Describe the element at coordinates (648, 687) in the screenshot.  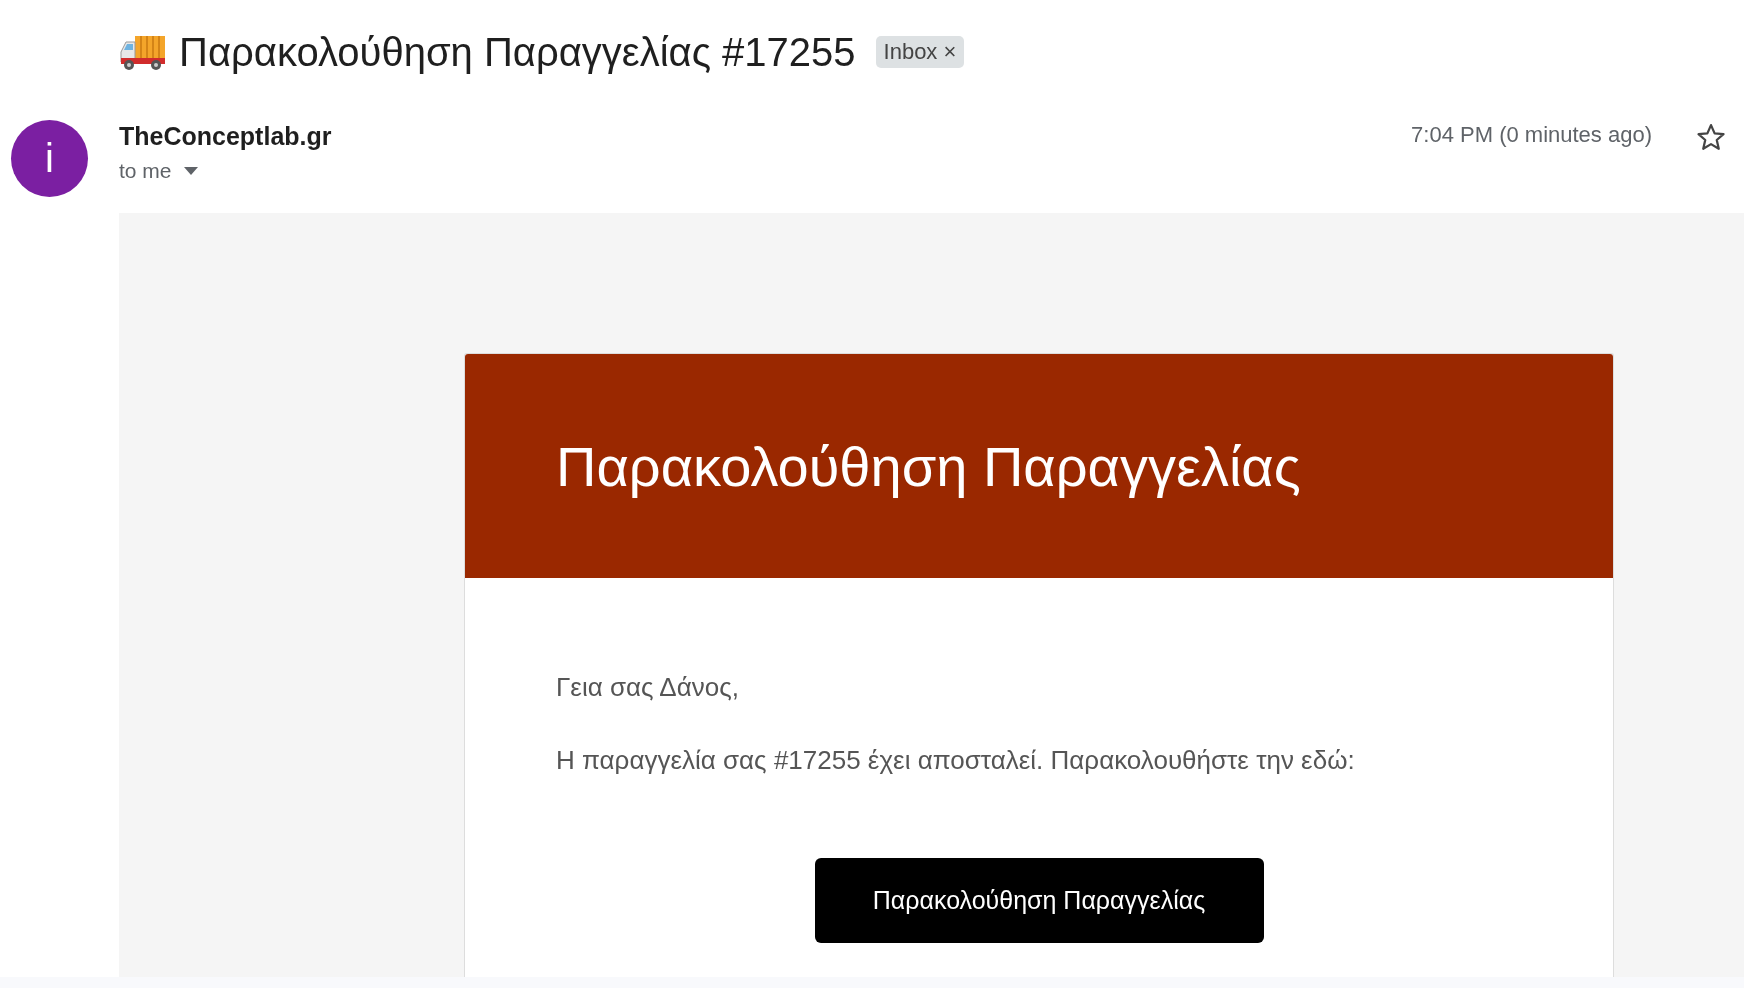
I see `greeting-text: Γεια σας Δάνος,` at that location.